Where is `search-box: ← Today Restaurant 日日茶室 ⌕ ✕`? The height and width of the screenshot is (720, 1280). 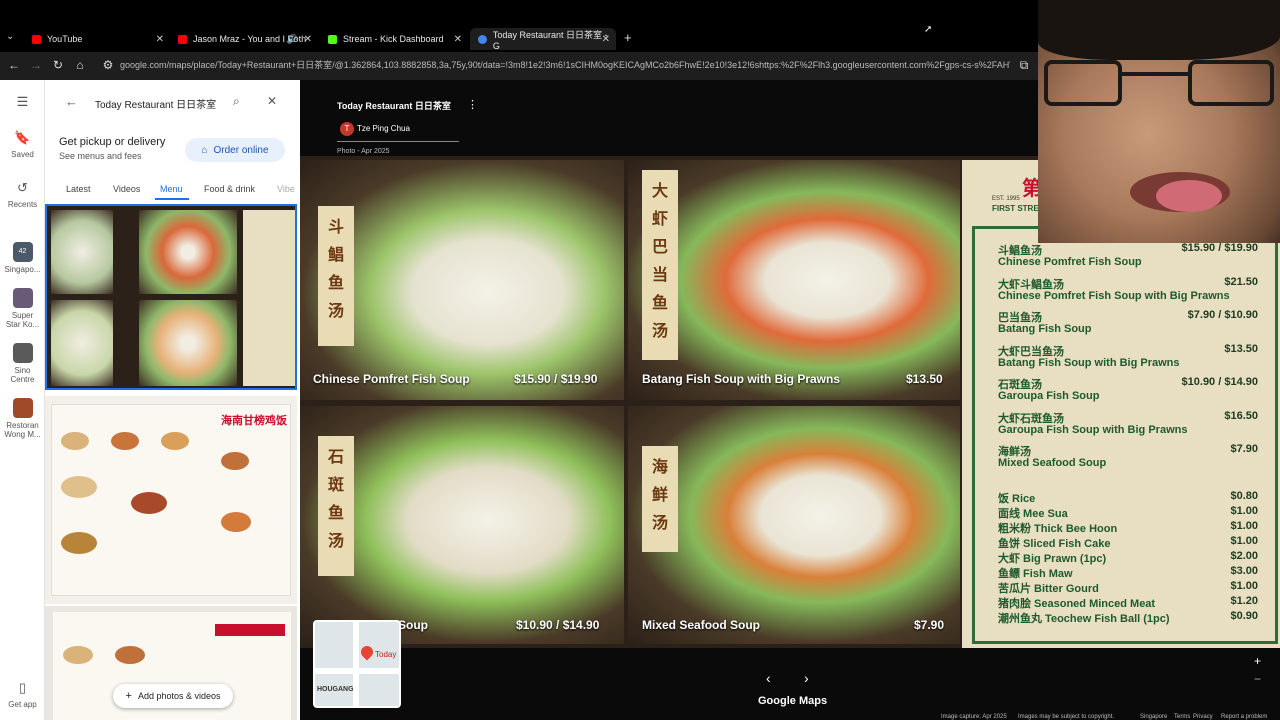
search-box: ← Today Restaurant 日日茶室 ⌕ ✕ is located at coordinates (174, 103).